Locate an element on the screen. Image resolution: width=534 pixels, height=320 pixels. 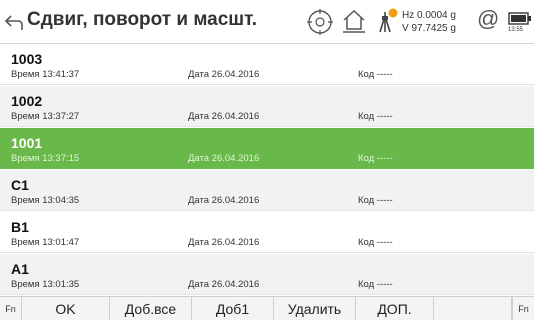
point-time: Время 13:41:37 is located at coordinates (45, 74).